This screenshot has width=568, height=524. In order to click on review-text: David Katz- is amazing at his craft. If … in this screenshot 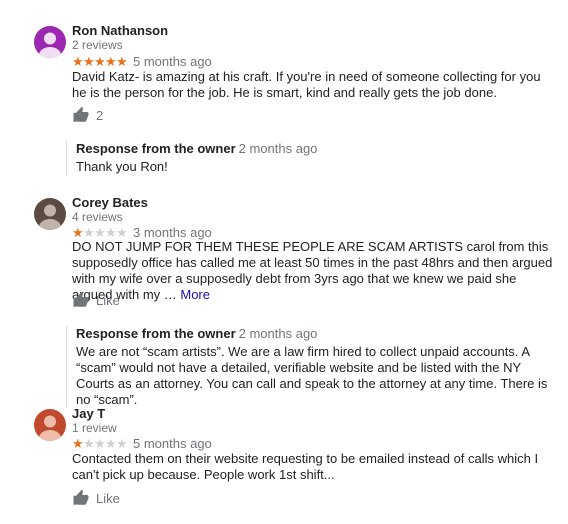, I will do `click(306, 84)`.